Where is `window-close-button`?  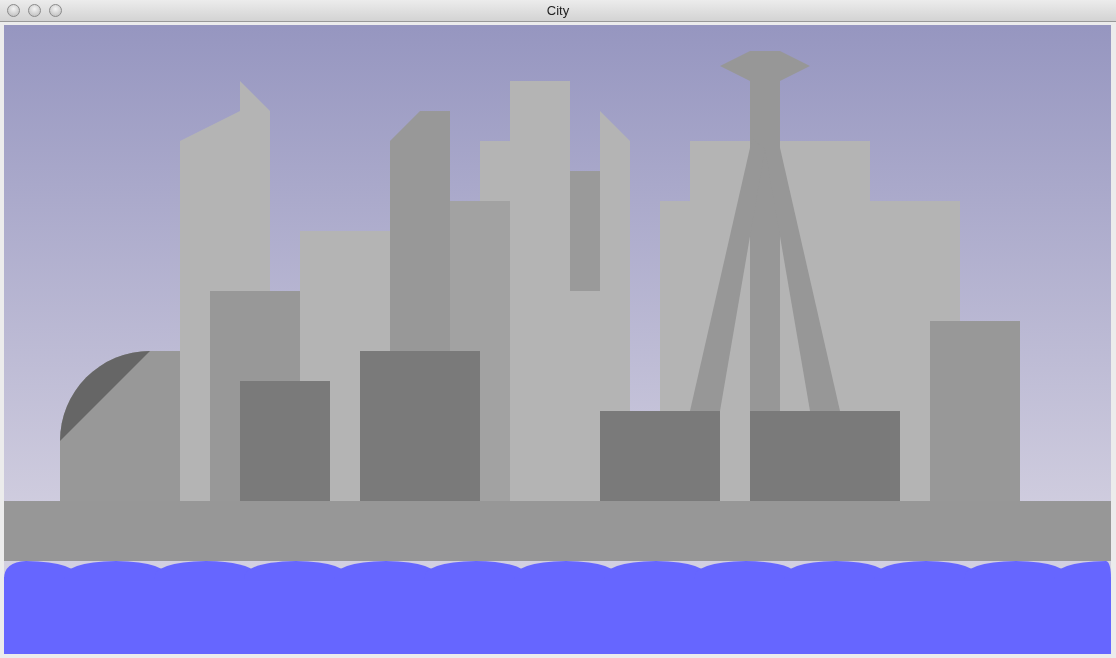
window-close-button is located at coordinates (13, 10).